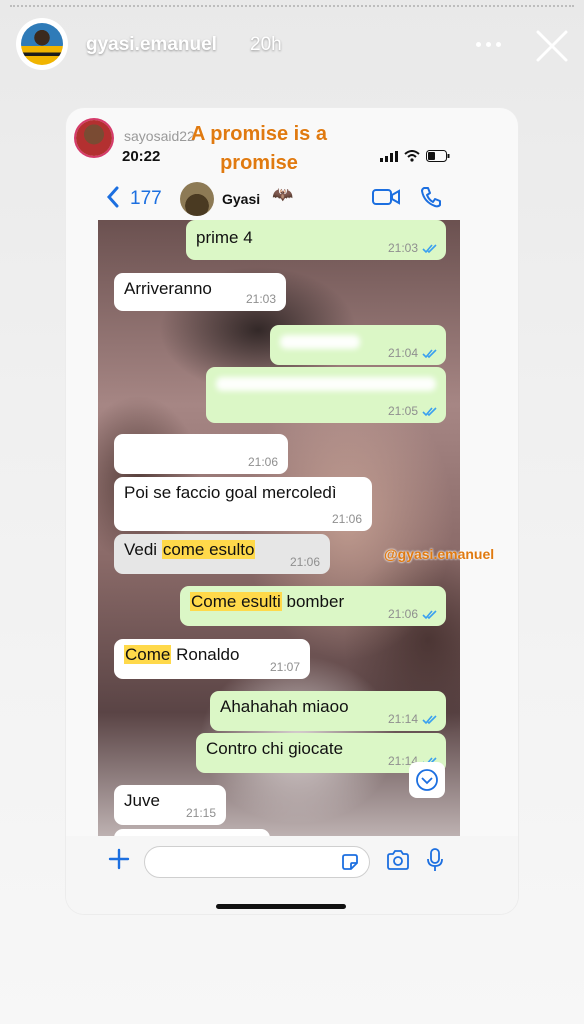 This screenshot has height=1024, width=584. I want to click on microphone-icon, so click(435, 860).